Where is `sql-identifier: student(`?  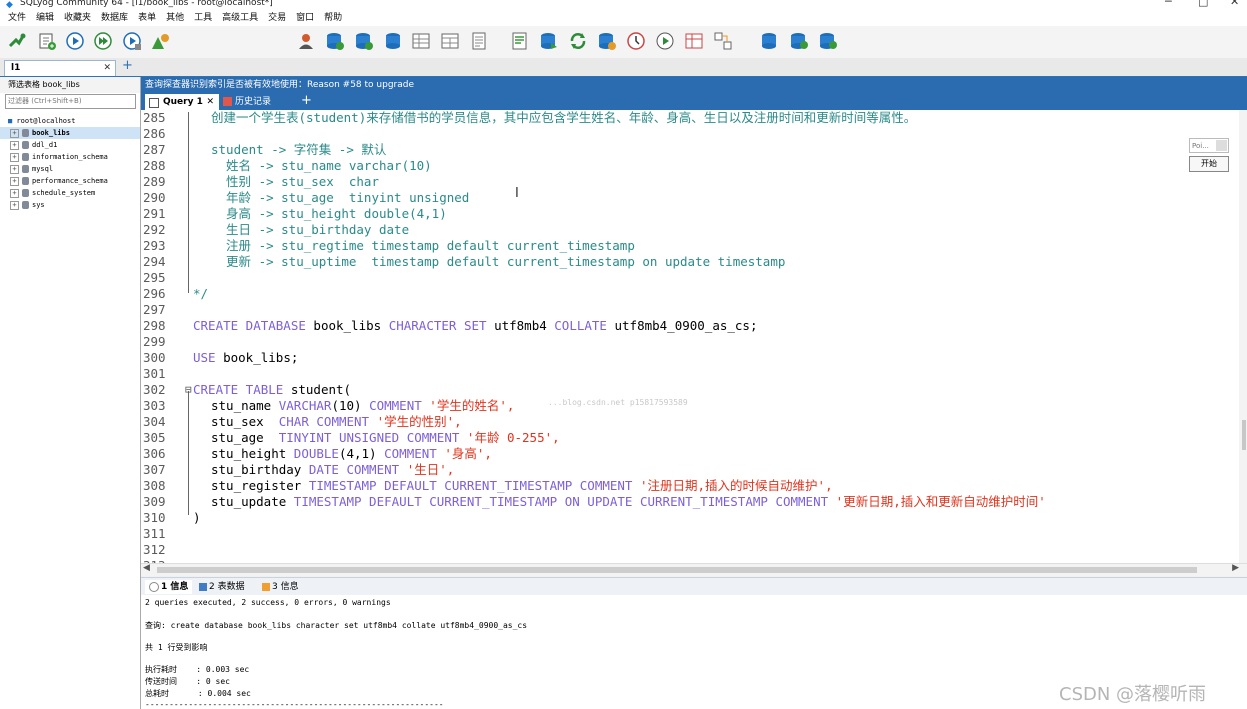 sql-identifier: student( is located at coordinates (321, 389).